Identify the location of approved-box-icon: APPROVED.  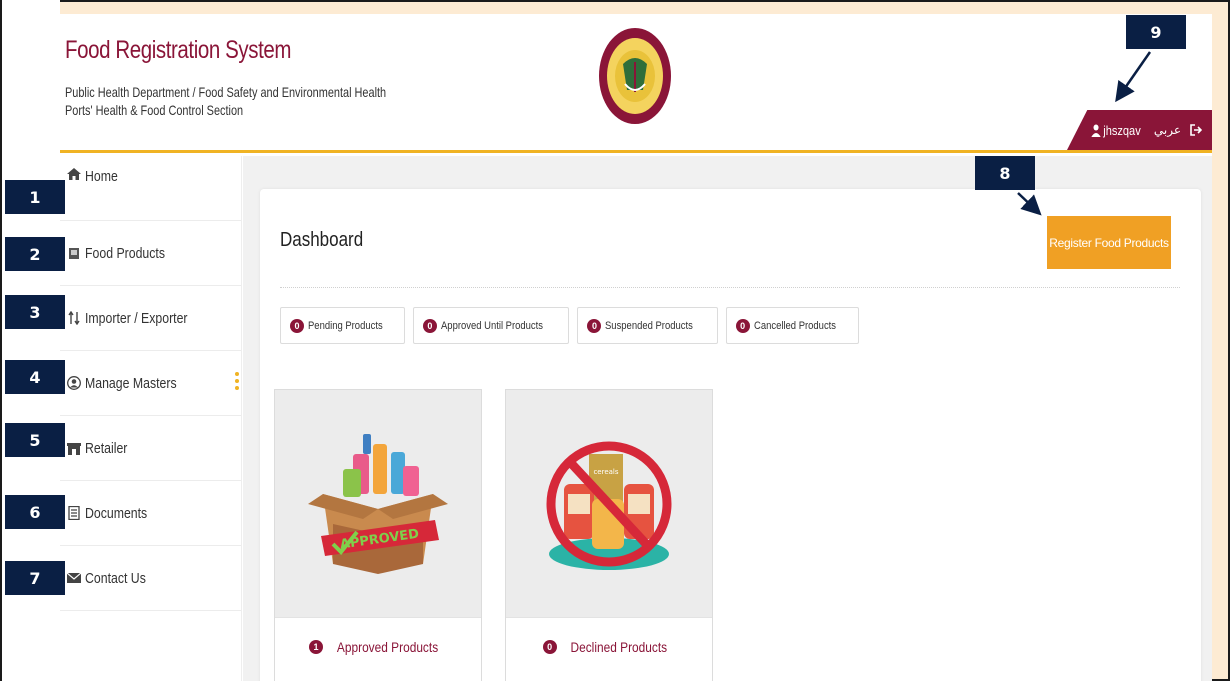
(378, 503).